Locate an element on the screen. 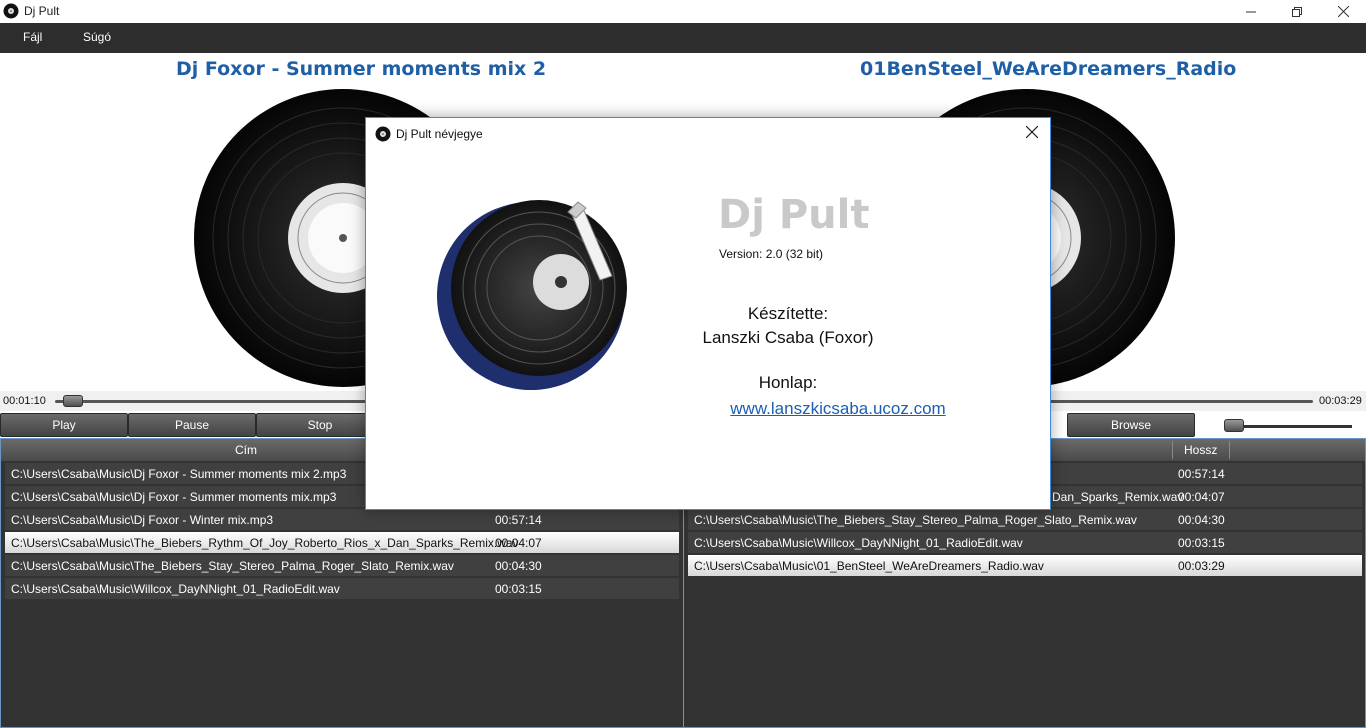 This screenshot has width=1366, height=728. restore-button is located at coordinates (1297, 11).